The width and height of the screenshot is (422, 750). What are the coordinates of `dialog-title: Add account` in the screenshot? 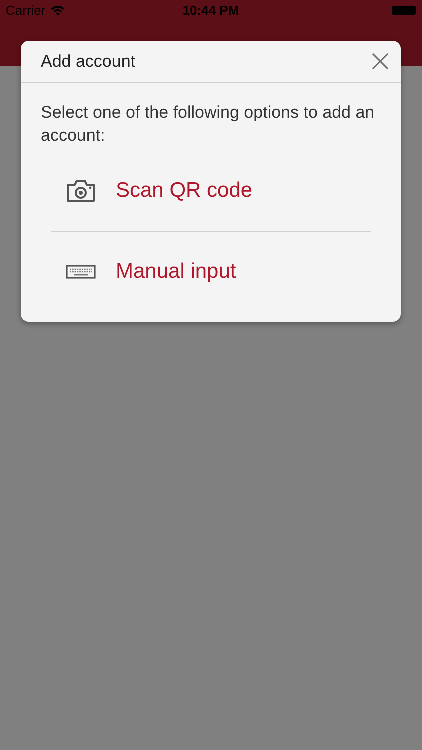 It's located at (88, 62).